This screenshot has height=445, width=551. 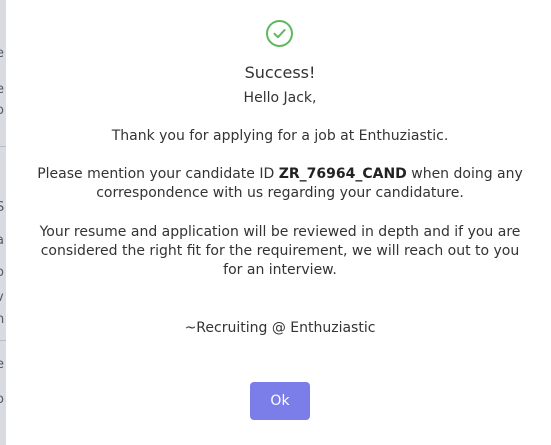 I want to click on ok-button: Ok, so click(x=280, y=401).